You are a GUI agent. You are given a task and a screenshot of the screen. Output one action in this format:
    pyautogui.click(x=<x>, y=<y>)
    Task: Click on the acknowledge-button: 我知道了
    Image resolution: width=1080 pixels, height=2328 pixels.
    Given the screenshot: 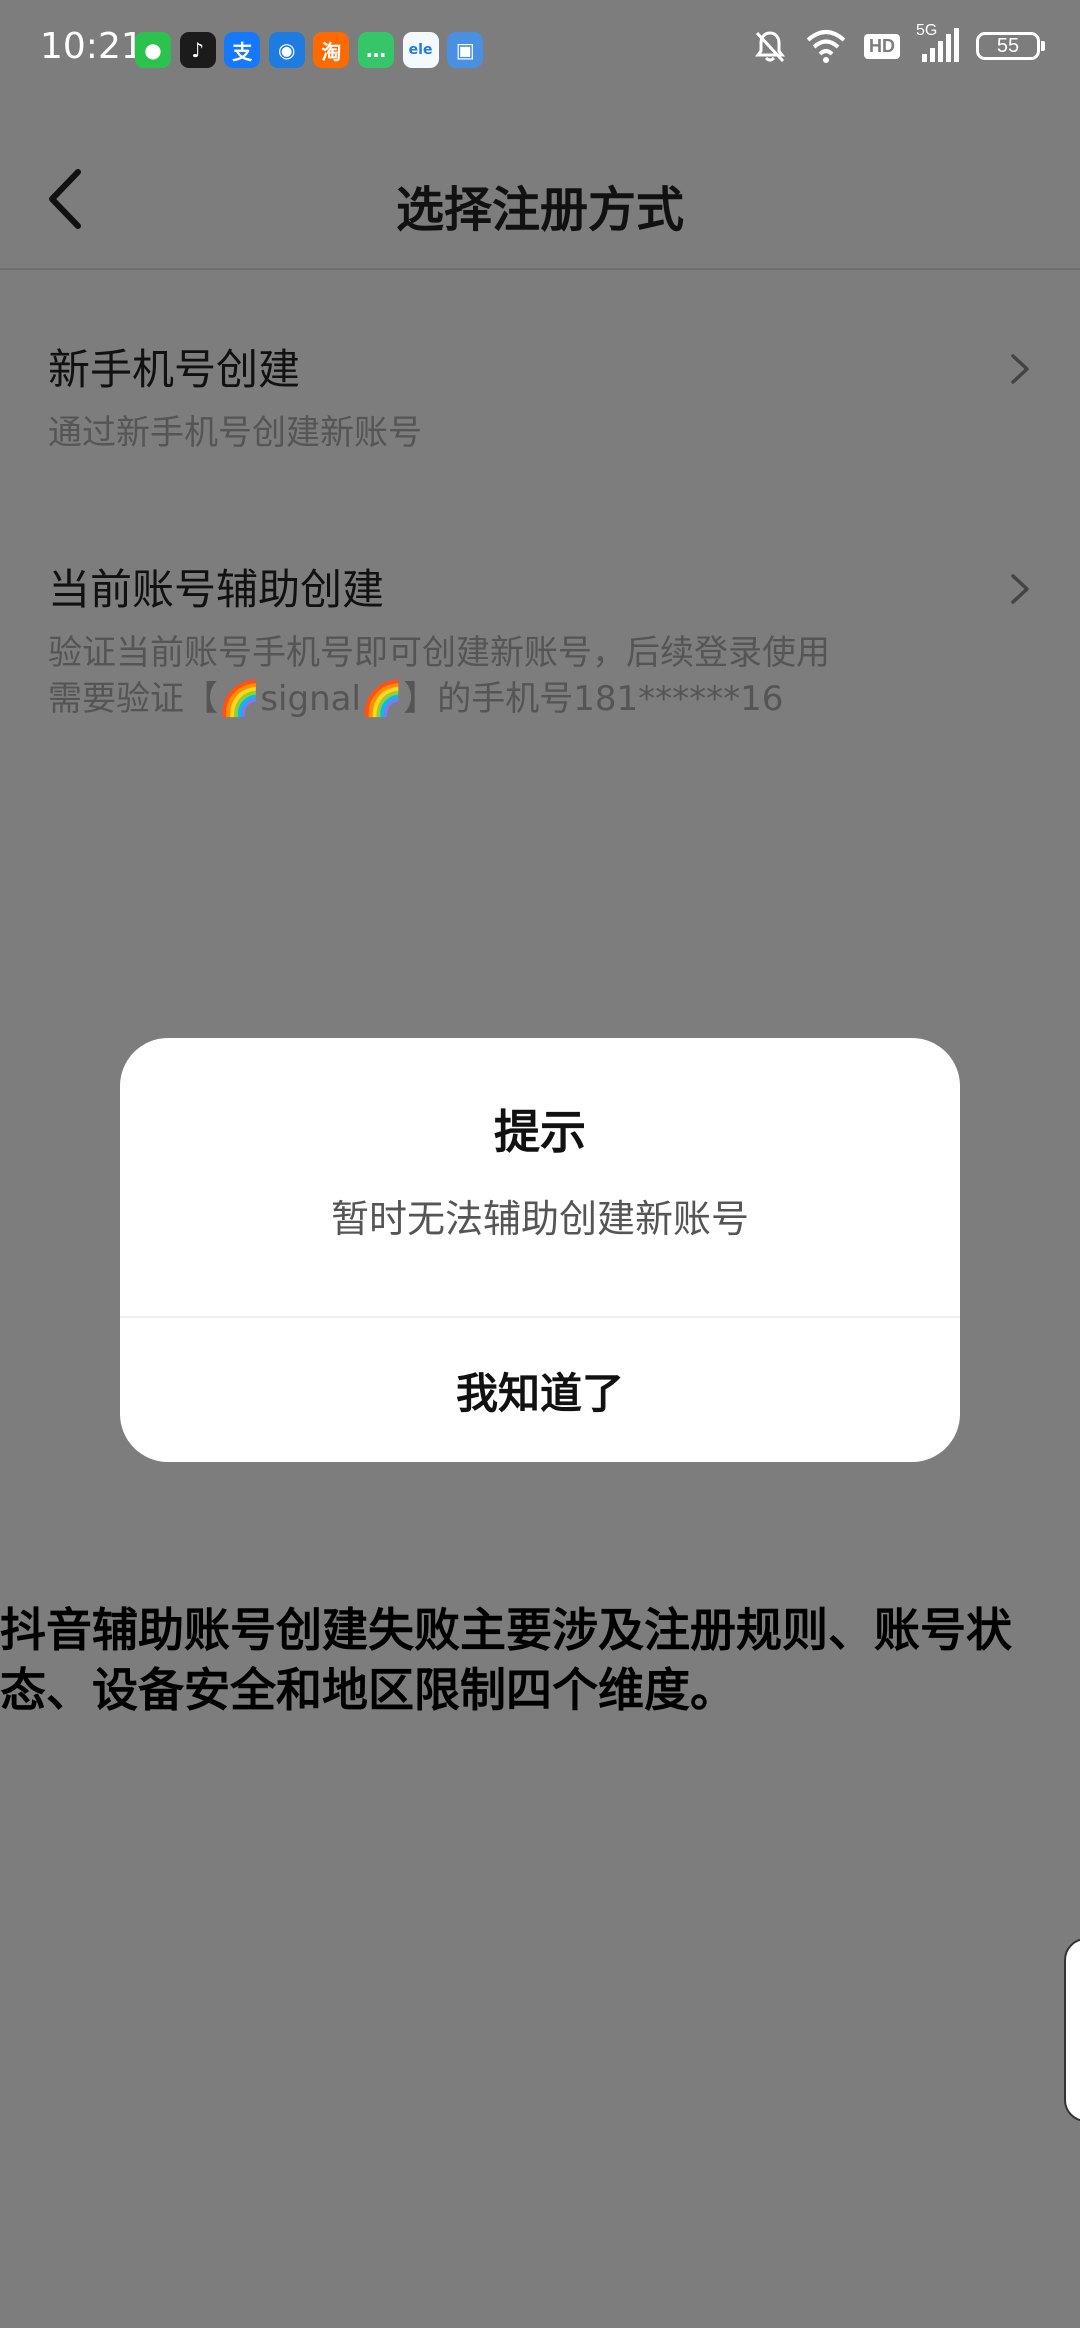 What is the action you would take?
    pyautogui.click(x=540, y=1390)
    